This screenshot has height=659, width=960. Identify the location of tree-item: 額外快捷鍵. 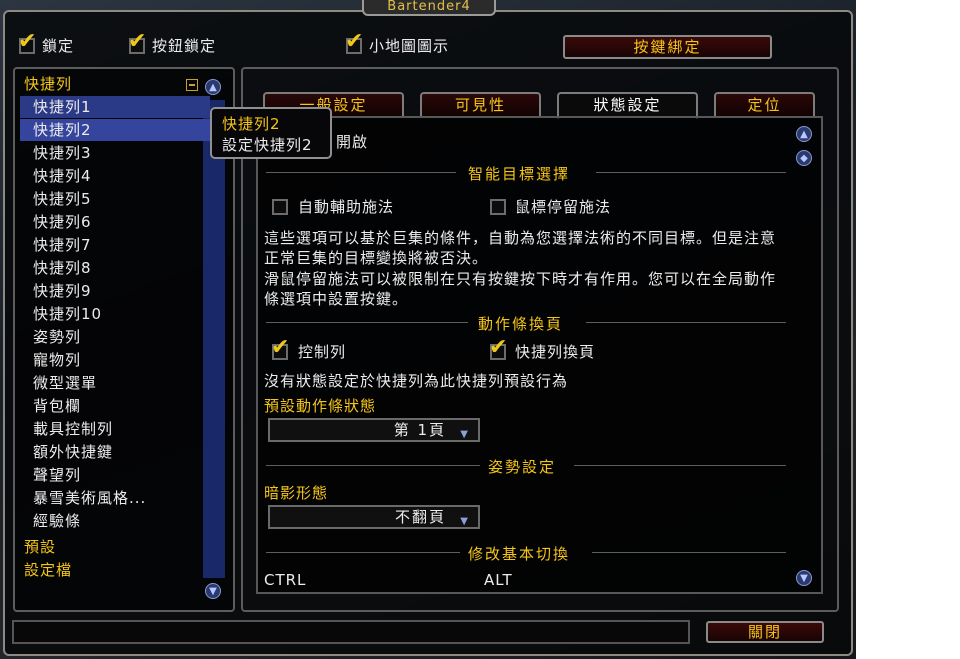
(115, 452).